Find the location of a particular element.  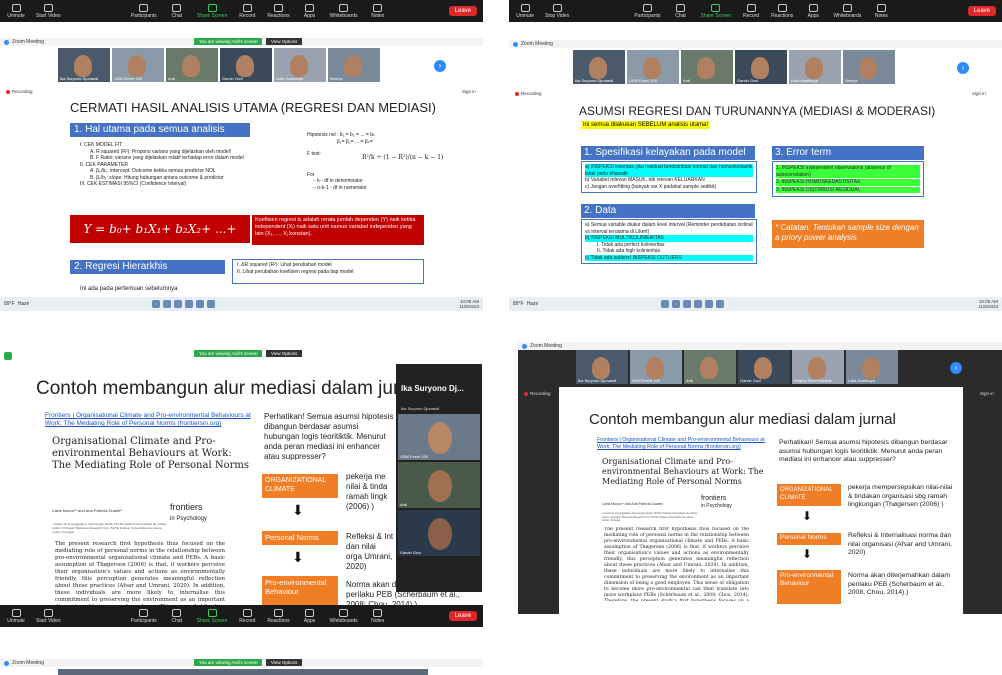

stop-video-button: Stop Video is located at coordinates (557, 11).